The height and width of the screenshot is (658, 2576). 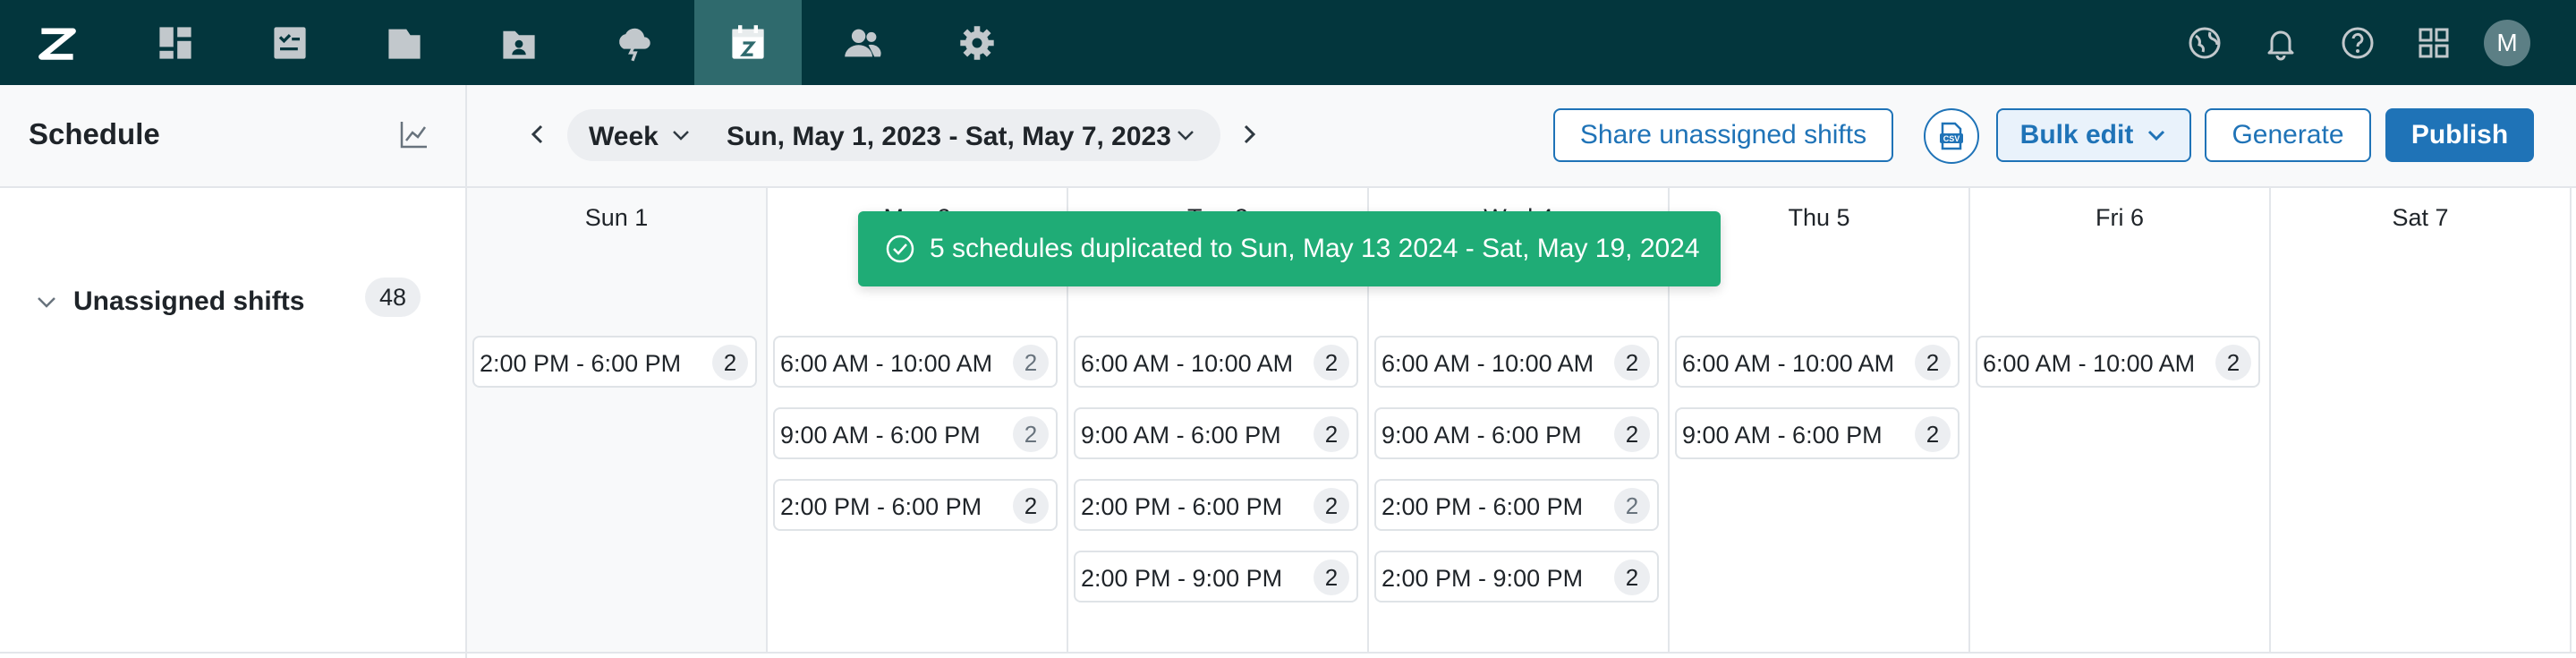 I want to click on contact-card-icon, so click(x=519, y=42).